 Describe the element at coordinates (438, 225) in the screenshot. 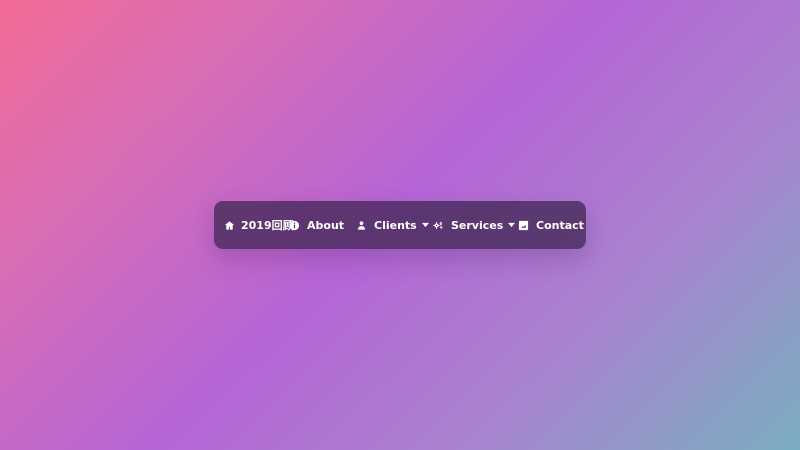

I see `gears-icon` at that location.